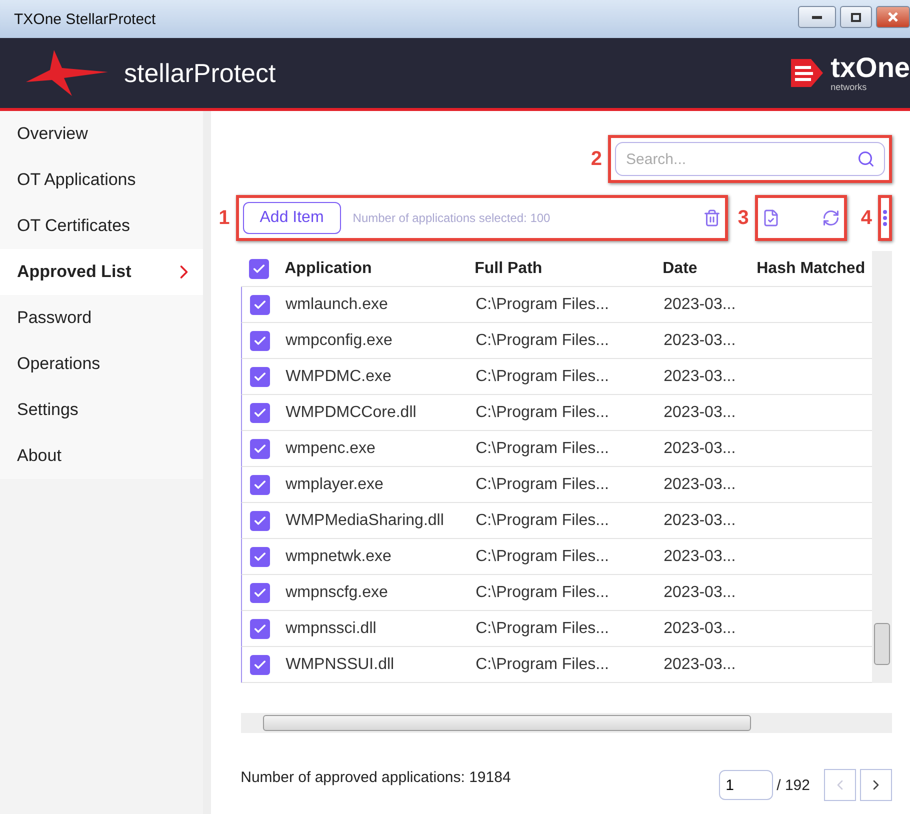 The height and width of the screenshot is (814, 910). What do you see at coordinates (365, 521) in the screenshot?
I see `table-cell-text: WMPMediaSharing.dll` at bounding box center [365, 521].